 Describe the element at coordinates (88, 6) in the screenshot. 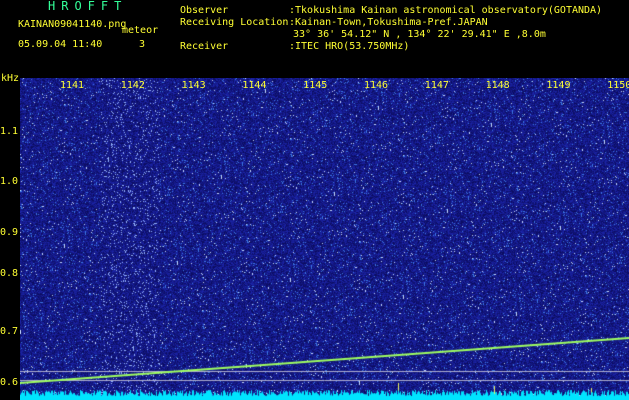

I see `app-title: HROFFT` at that location.